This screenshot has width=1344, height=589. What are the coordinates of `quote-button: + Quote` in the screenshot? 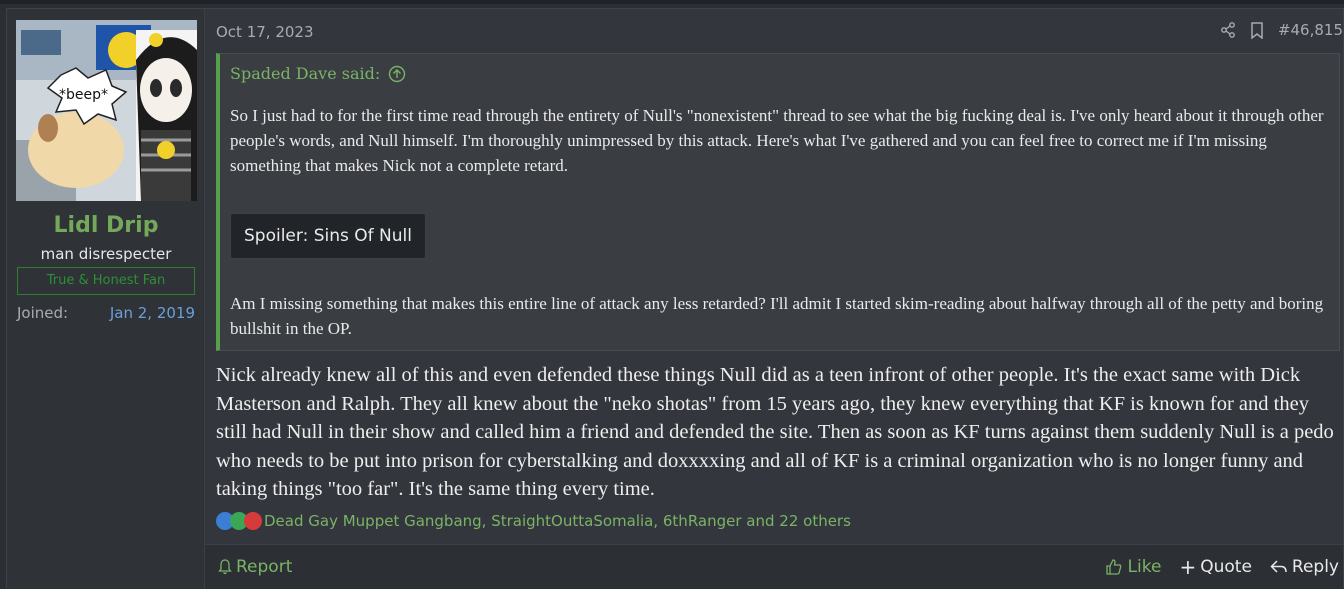 It's located at (1215, 567).